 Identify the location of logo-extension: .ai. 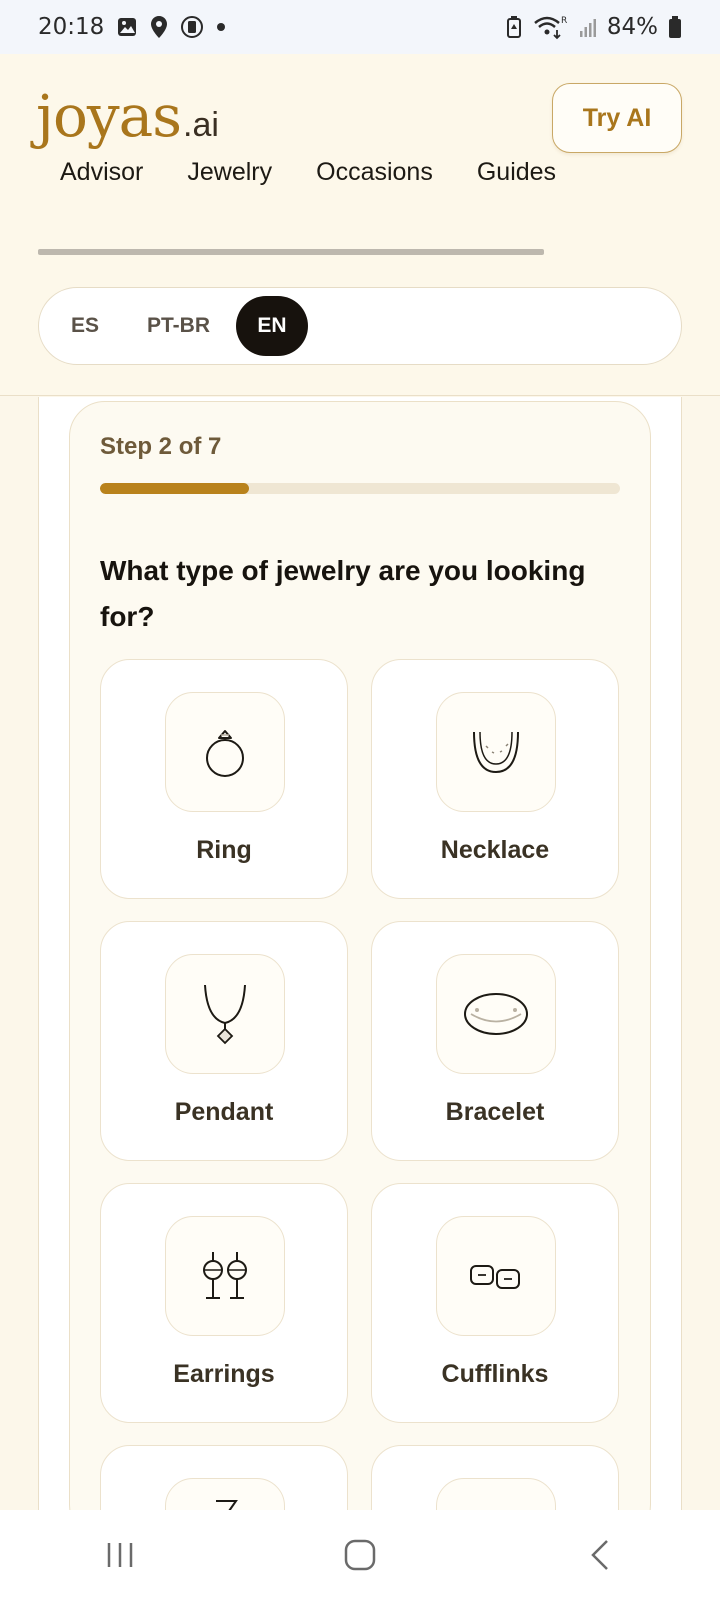
(201, 125).